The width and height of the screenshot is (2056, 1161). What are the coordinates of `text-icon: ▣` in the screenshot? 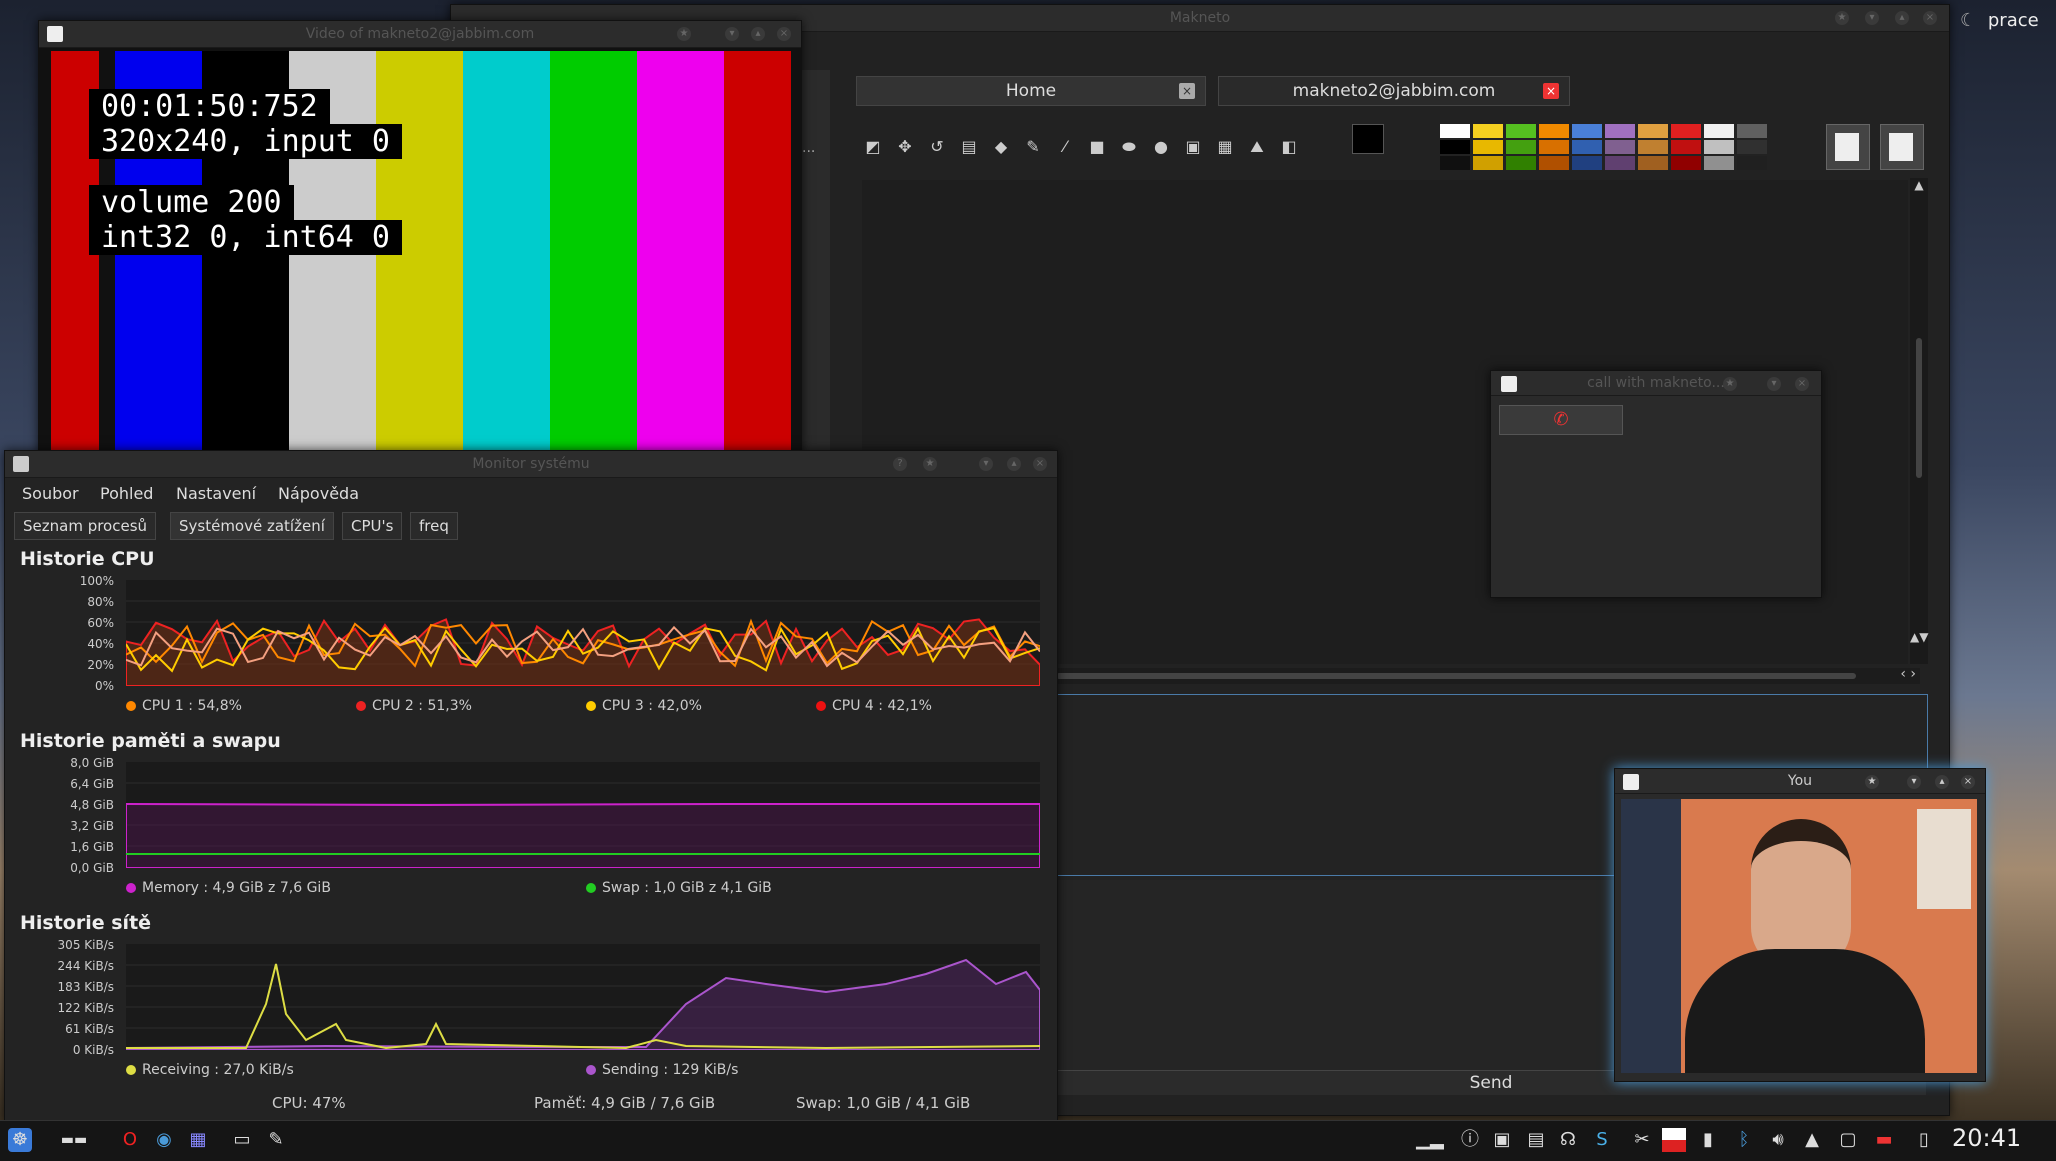 It's located at (1193, 147).